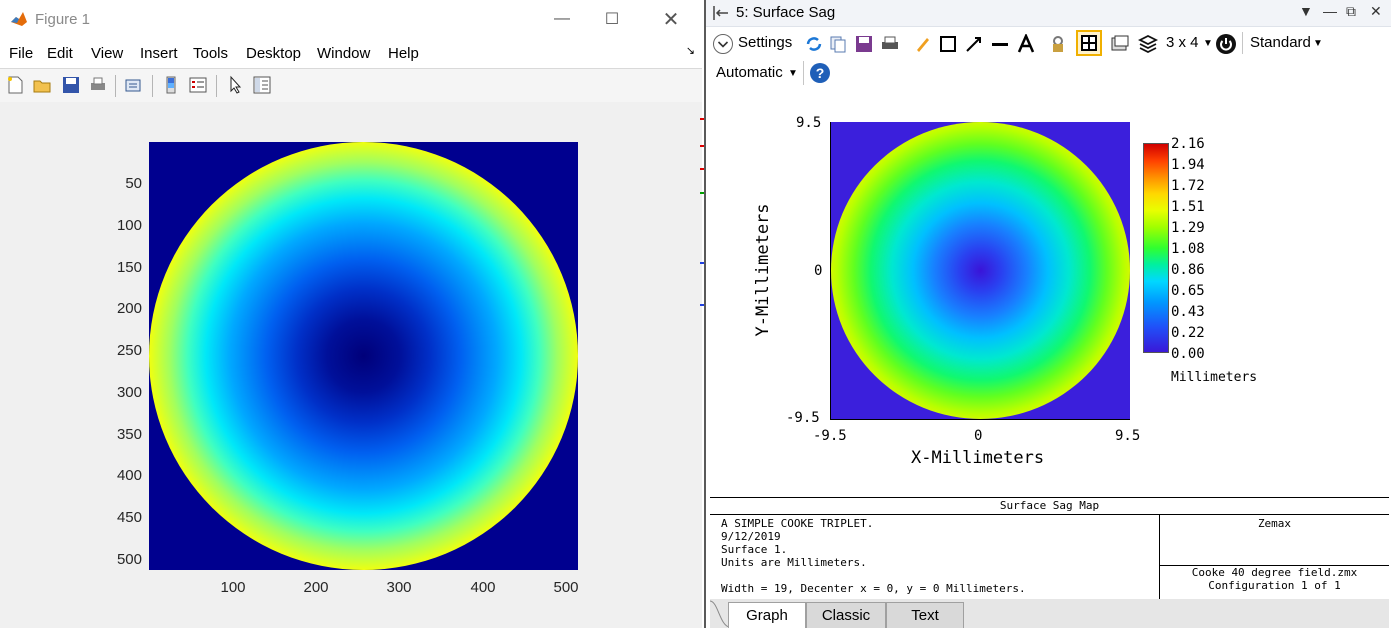 Image resolution: width=1391 pixels, height=628 pixels. What do you see at coordinates (1351, 11) in the screenshot?
I see `restore-button: ⧉` at bounding box center [1351, 11].